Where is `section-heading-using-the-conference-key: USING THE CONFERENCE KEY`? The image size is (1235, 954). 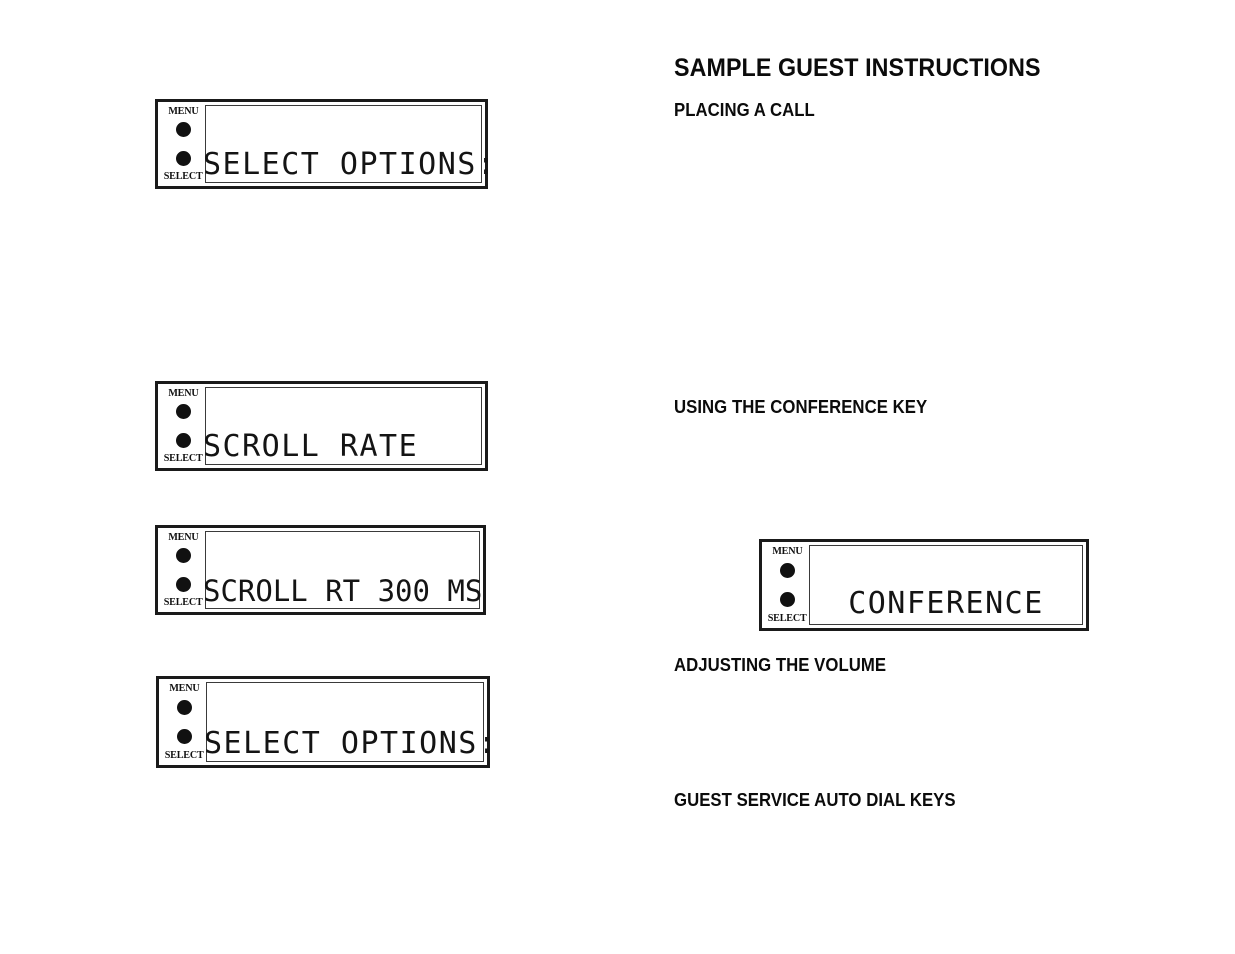
section-heading-using-the-conference-key: USING THE CONFERENCE KEY is located at coordinates (801, 407).